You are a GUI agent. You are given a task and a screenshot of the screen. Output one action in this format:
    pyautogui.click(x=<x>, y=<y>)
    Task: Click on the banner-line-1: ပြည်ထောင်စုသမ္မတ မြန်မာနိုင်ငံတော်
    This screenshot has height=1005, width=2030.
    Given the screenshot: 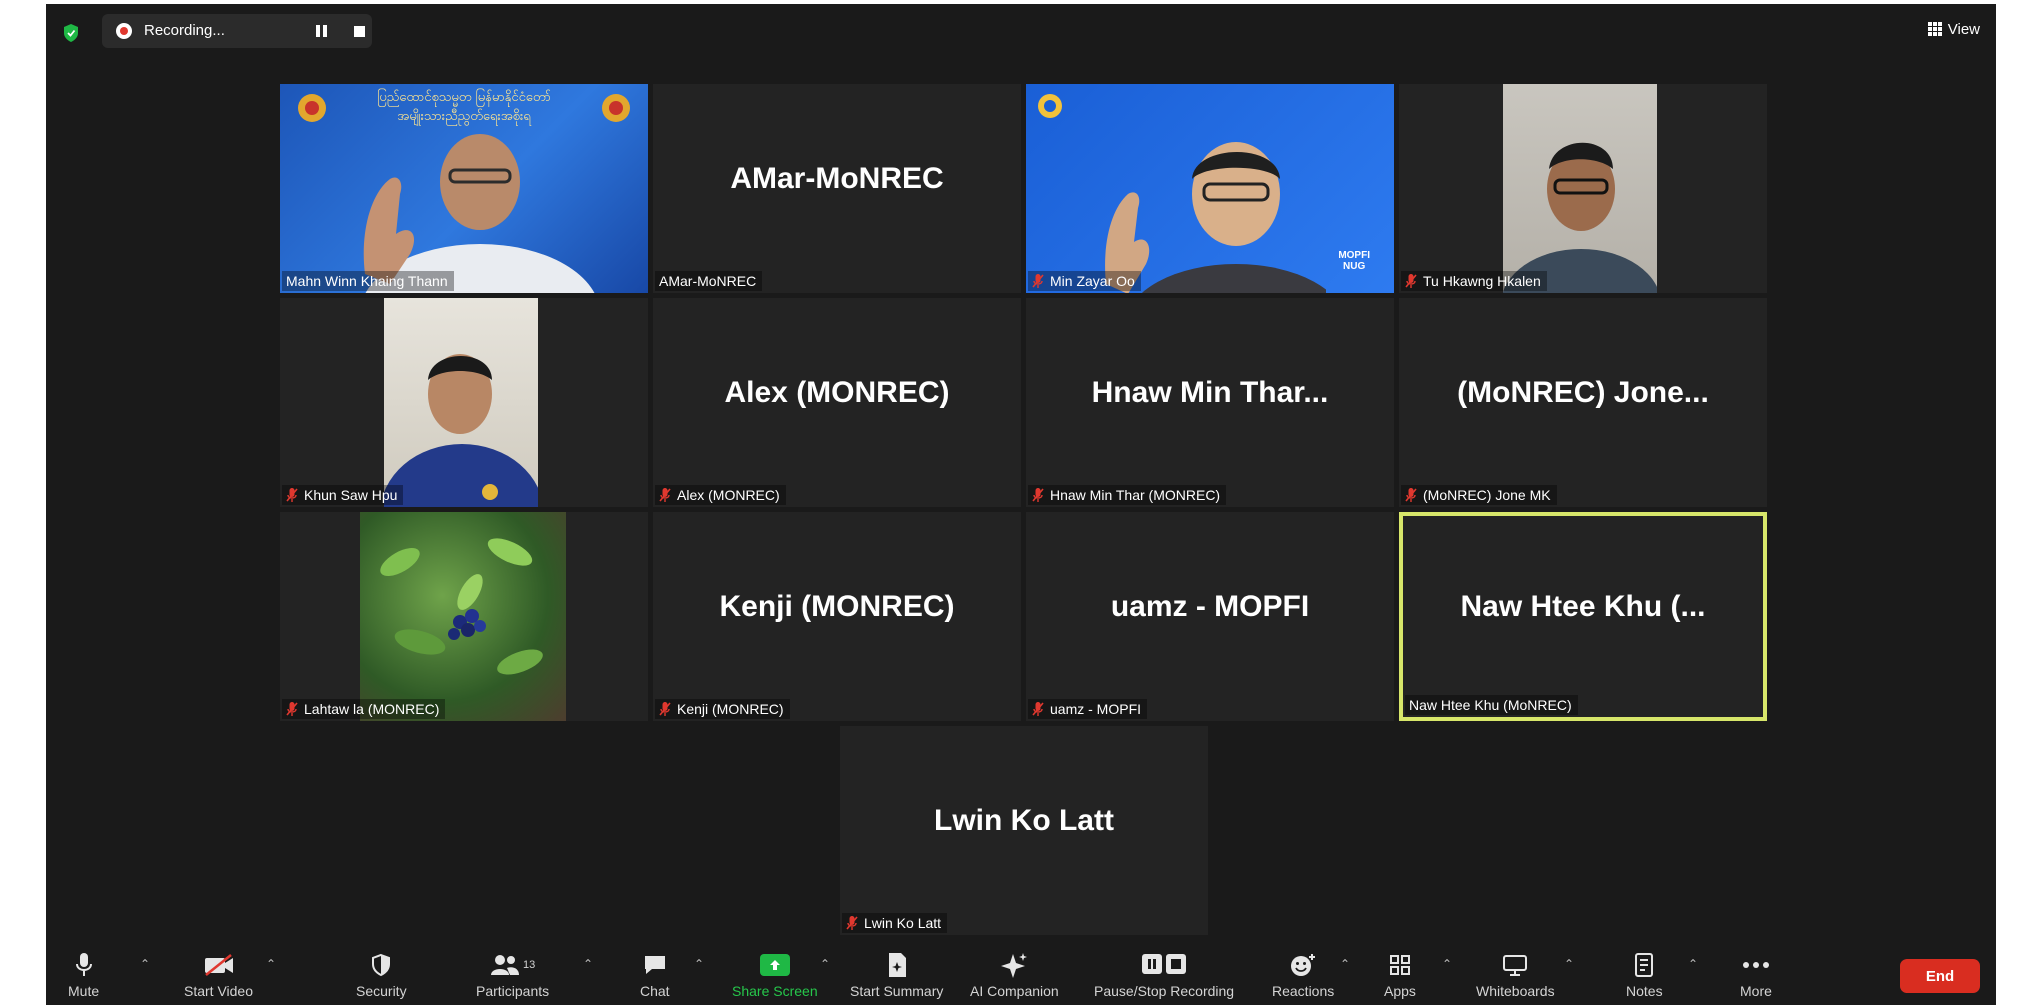 What is the action you would take?
    pyautogui.click(x=464, y=97)
    